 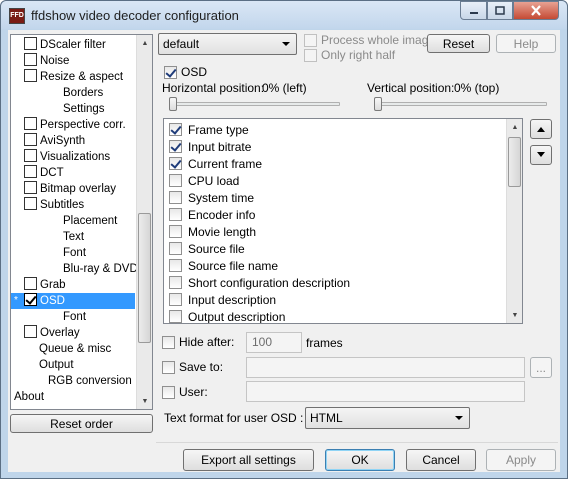 What do you see at coordinates (541, 155) in the screenshot?
I see `move-down-button` at bounding box center [541, 155].